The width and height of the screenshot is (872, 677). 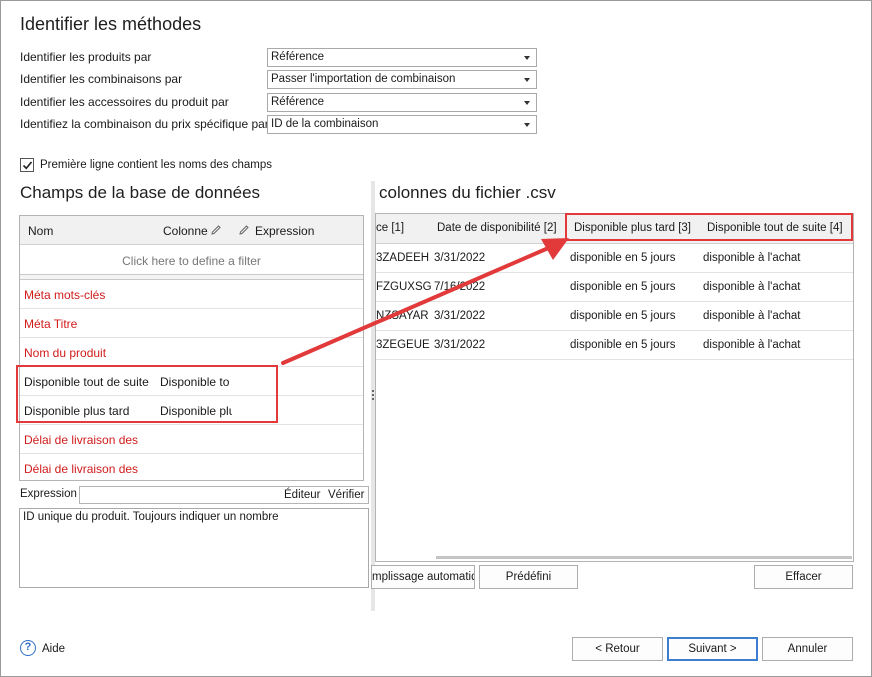 I want to click on identify-combinations-value: Passer l'importation de combinaison, so click(x=363, y=79).